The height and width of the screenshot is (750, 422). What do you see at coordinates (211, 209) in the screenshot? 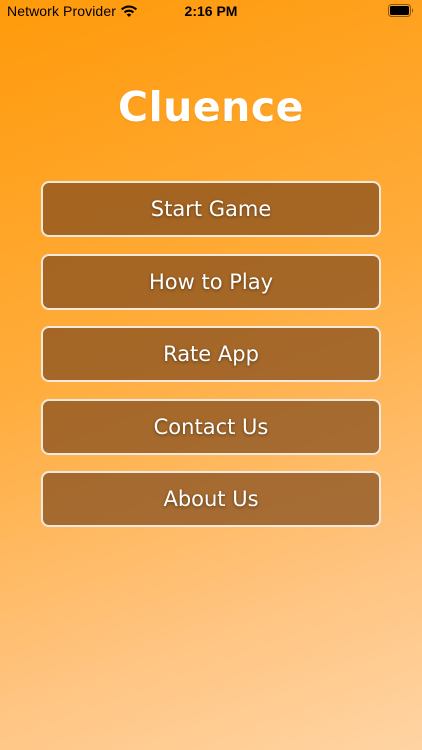
I see `start-game-button: Start Game` at bounding box center [211, 209].